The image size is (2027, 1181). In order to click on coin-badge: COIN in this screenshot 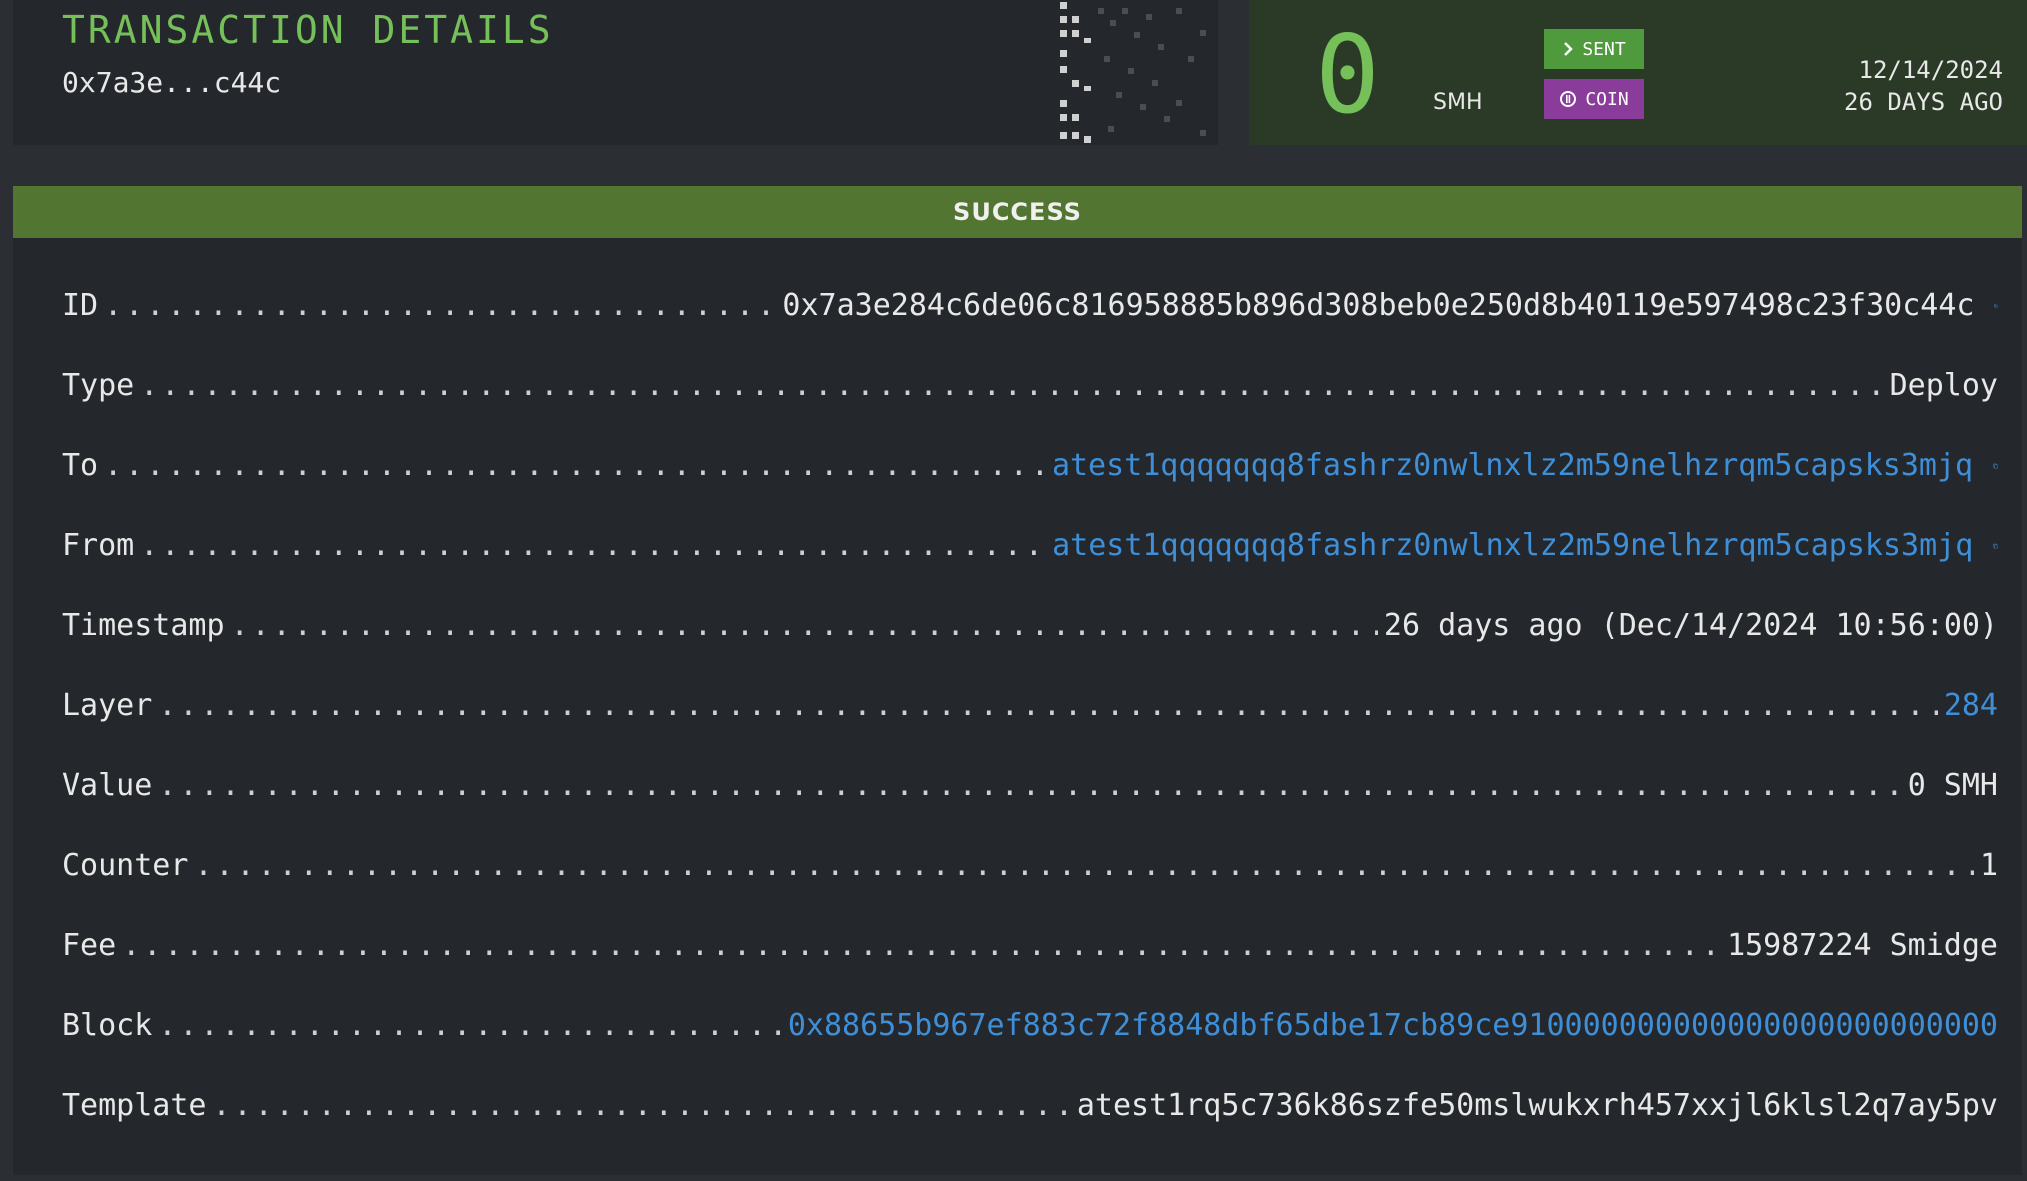, I will do `click(1594, 99)`.